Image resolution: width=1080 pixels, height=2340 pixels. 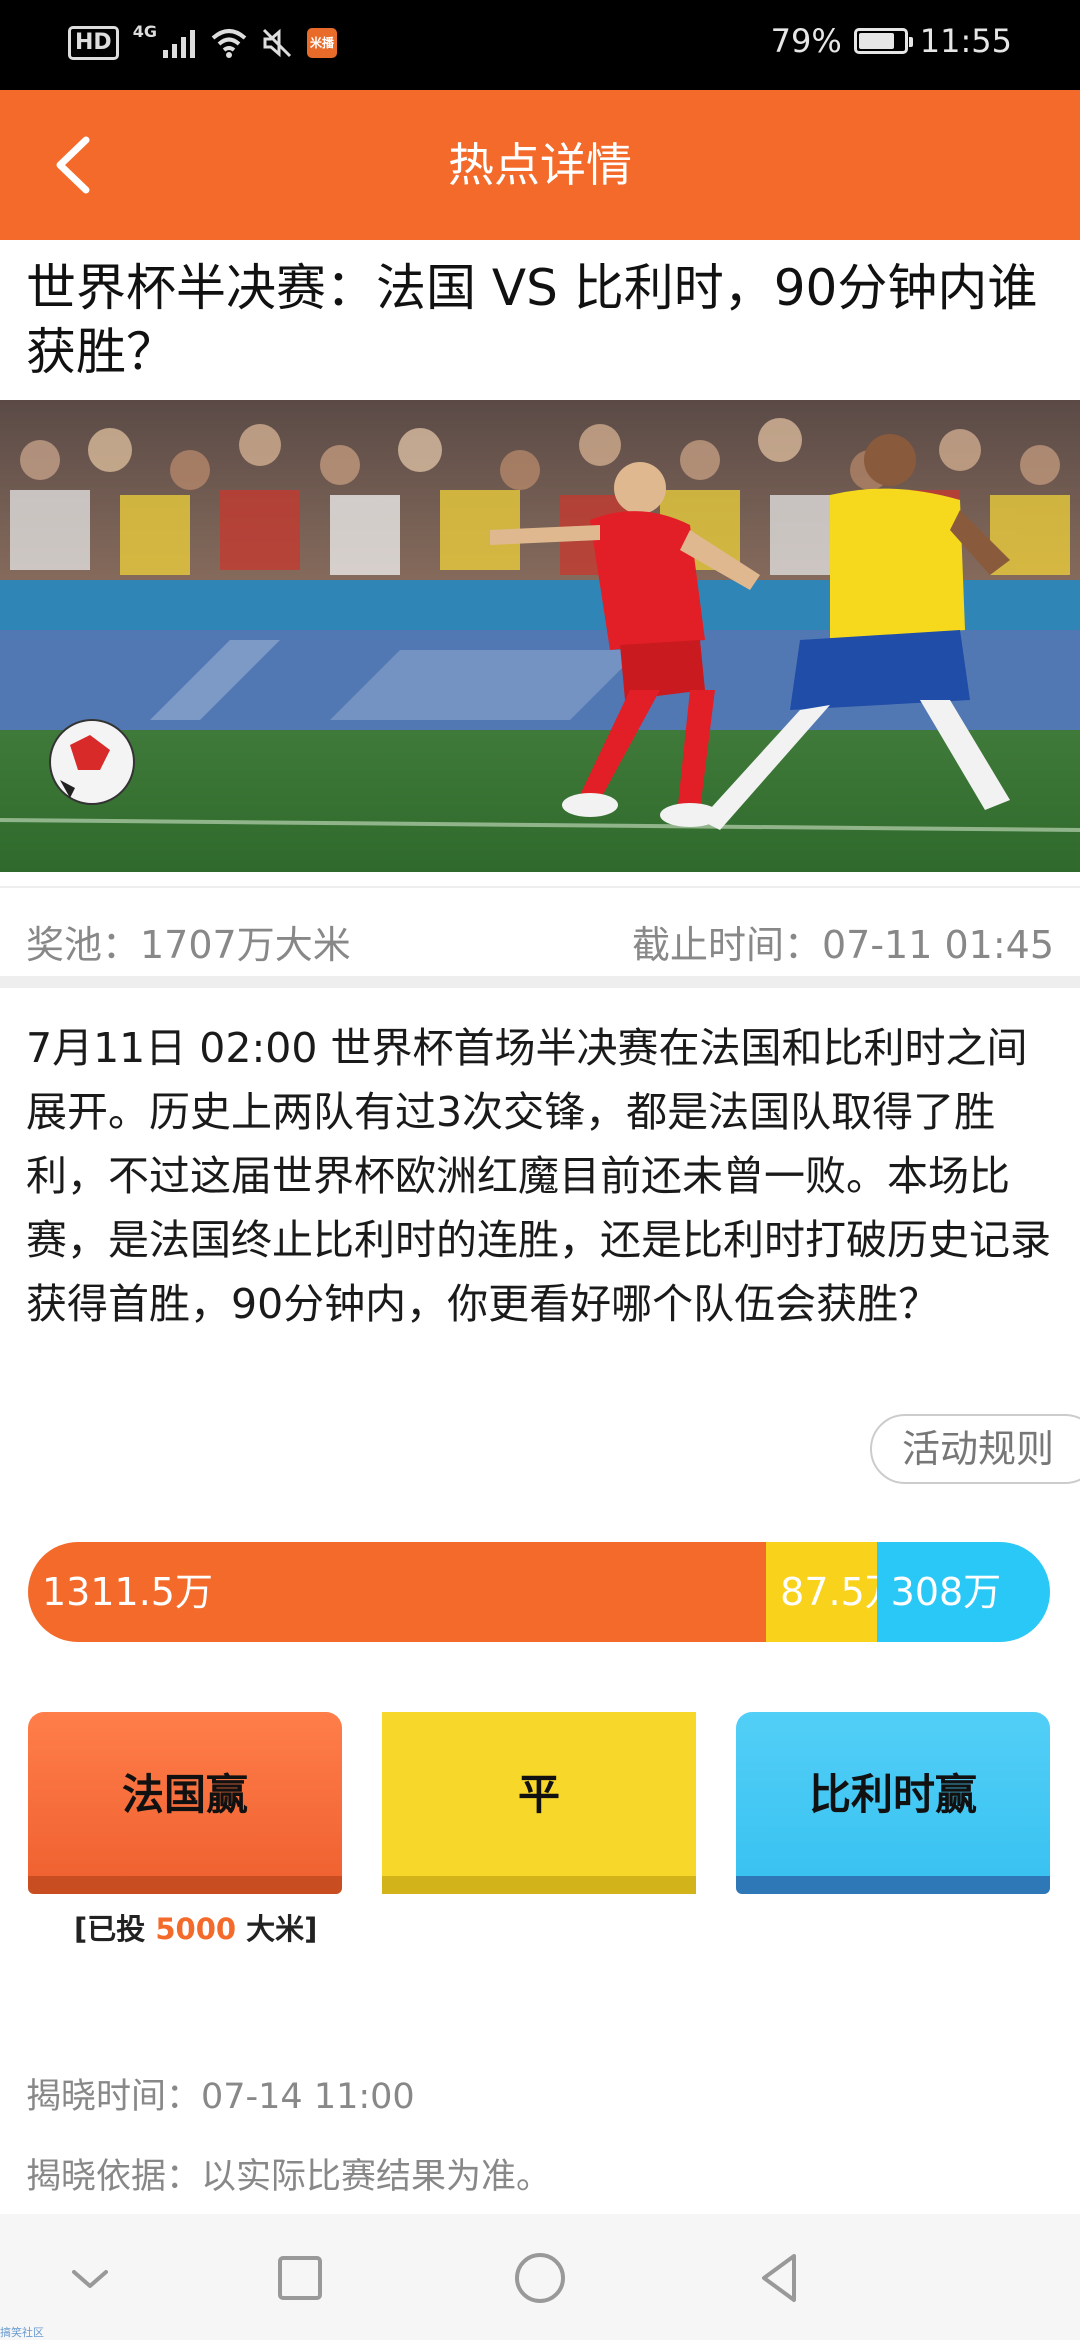 What do you see at coordinates (965, 41) in the screenshot?
I see `clock: 11:55` at bounding box center [965, 41].